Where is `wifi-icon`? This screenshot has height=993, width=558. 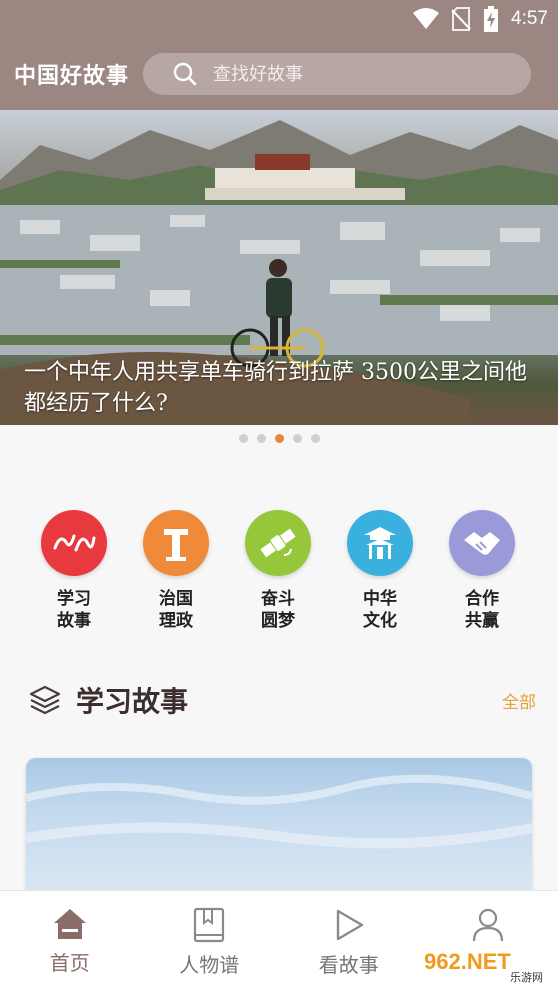 wifi-icon is located at coordinates (426, 19).